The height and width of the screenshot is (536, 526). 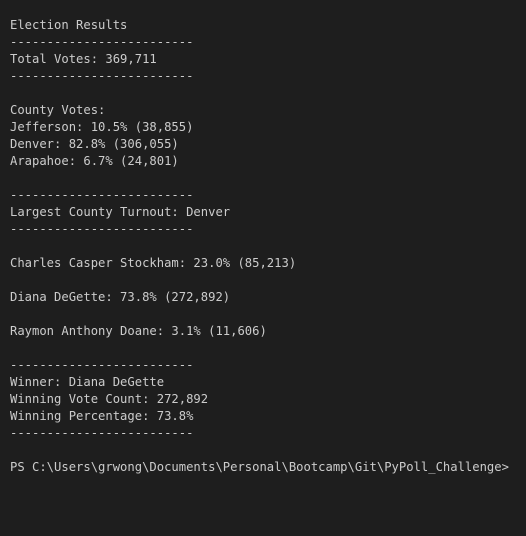 I want to click on output-title: Election Results, so click(x=69, y=25).